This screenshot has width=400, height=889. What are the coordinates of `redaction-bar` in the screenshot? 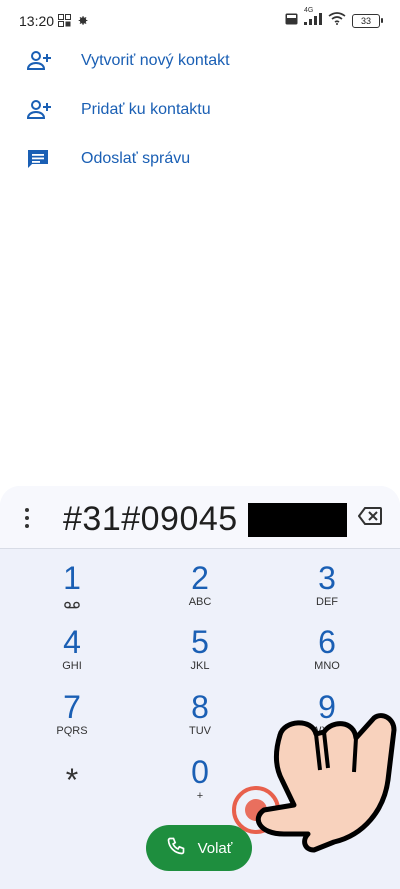 It's located at (297, 520).